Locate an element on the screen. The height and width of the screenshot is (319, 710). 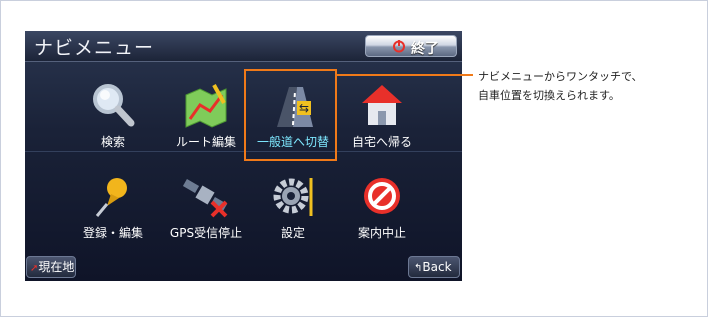
power-icon is located at coordinates (399, 46).